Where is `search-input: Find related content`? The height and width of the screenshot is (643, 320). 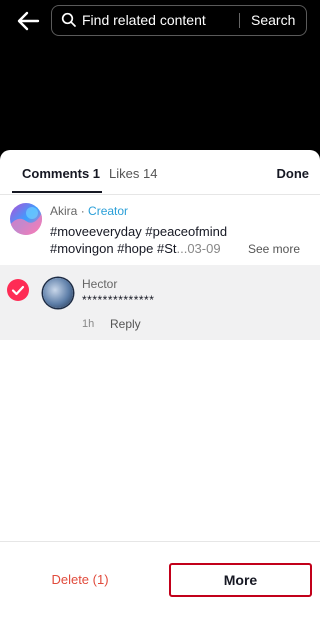
search-input: Find related content is located at coordinates (144, 20).